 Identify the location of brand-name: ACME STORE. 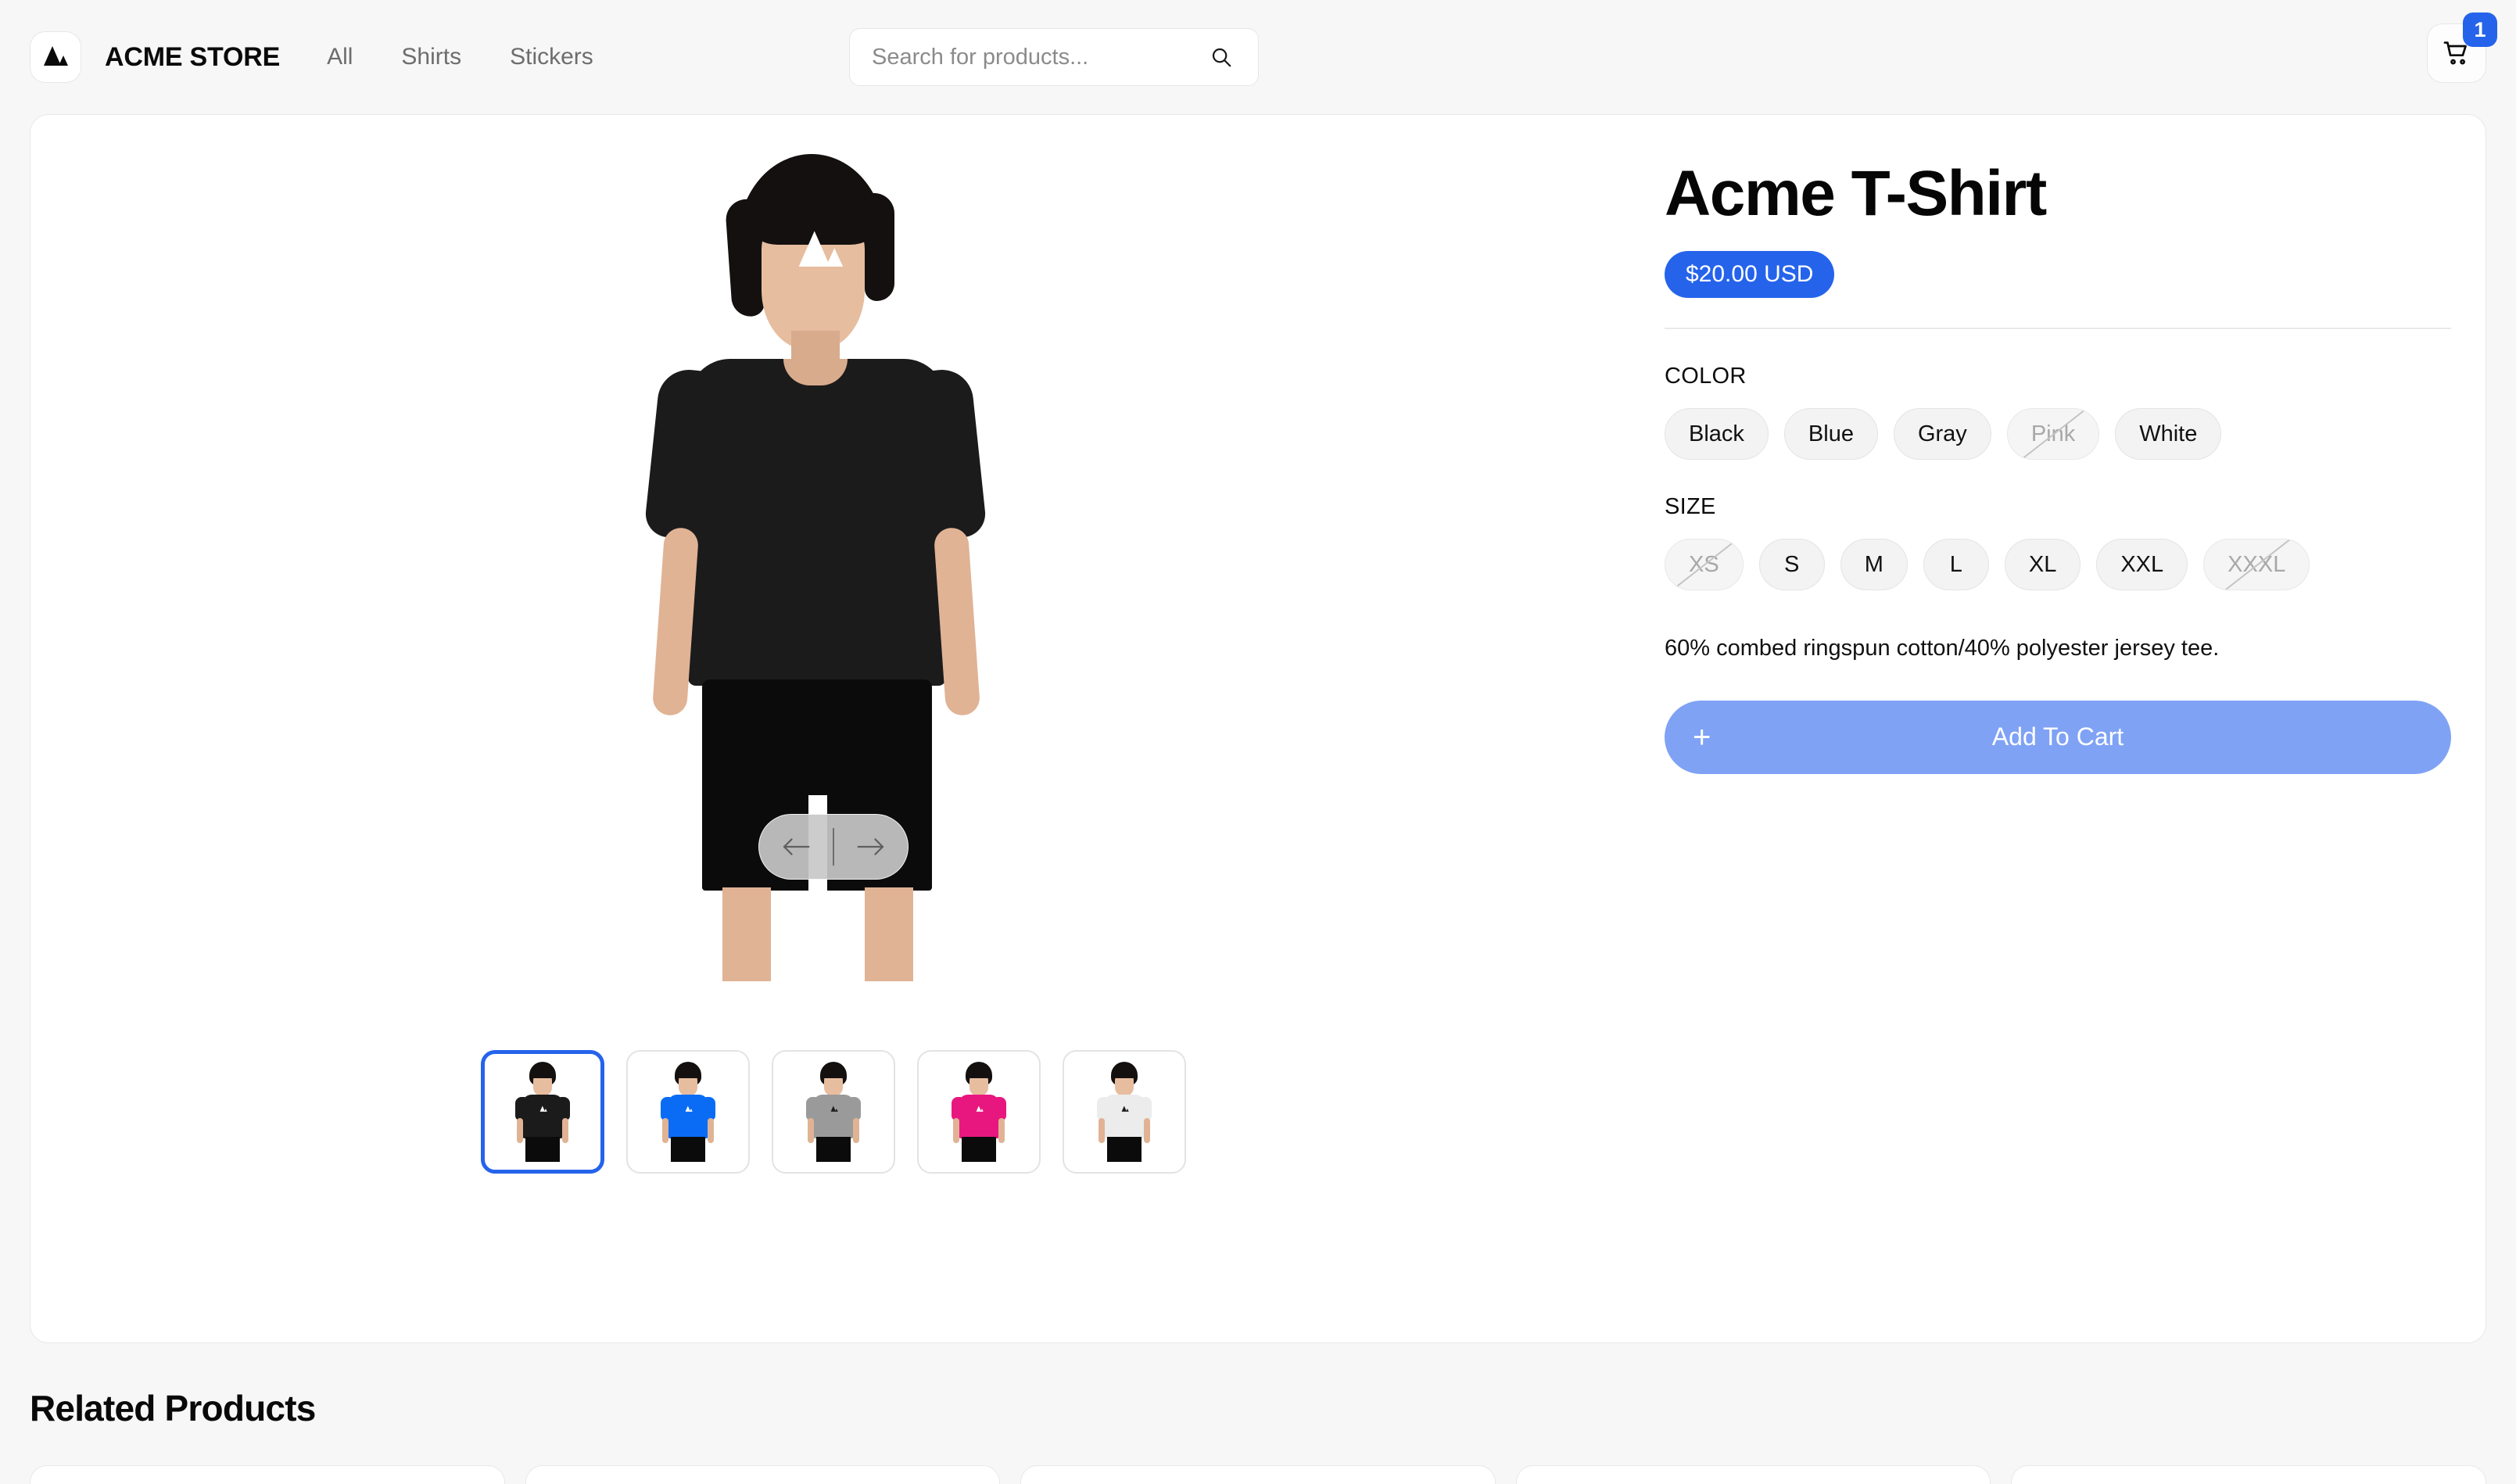
(193, 57).